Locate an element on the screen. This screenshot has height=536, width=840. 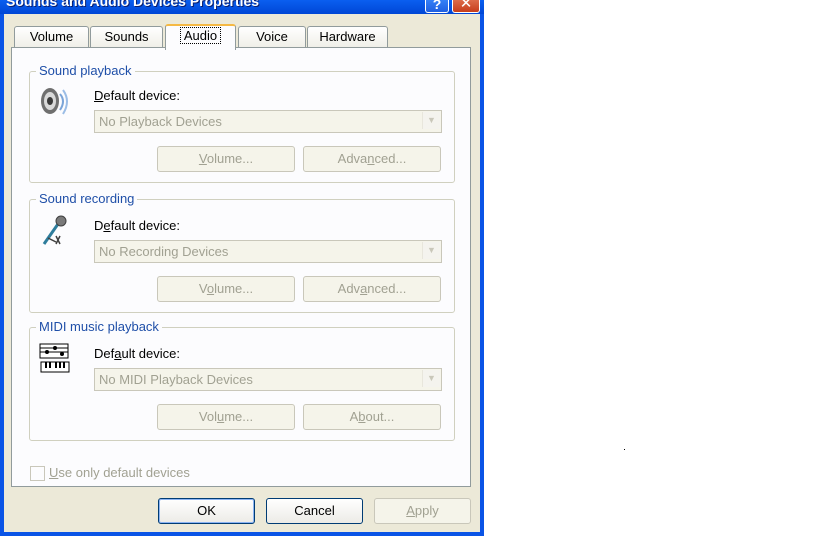
playback-default-device-label: Default device: is located at coordinates (137, 95).